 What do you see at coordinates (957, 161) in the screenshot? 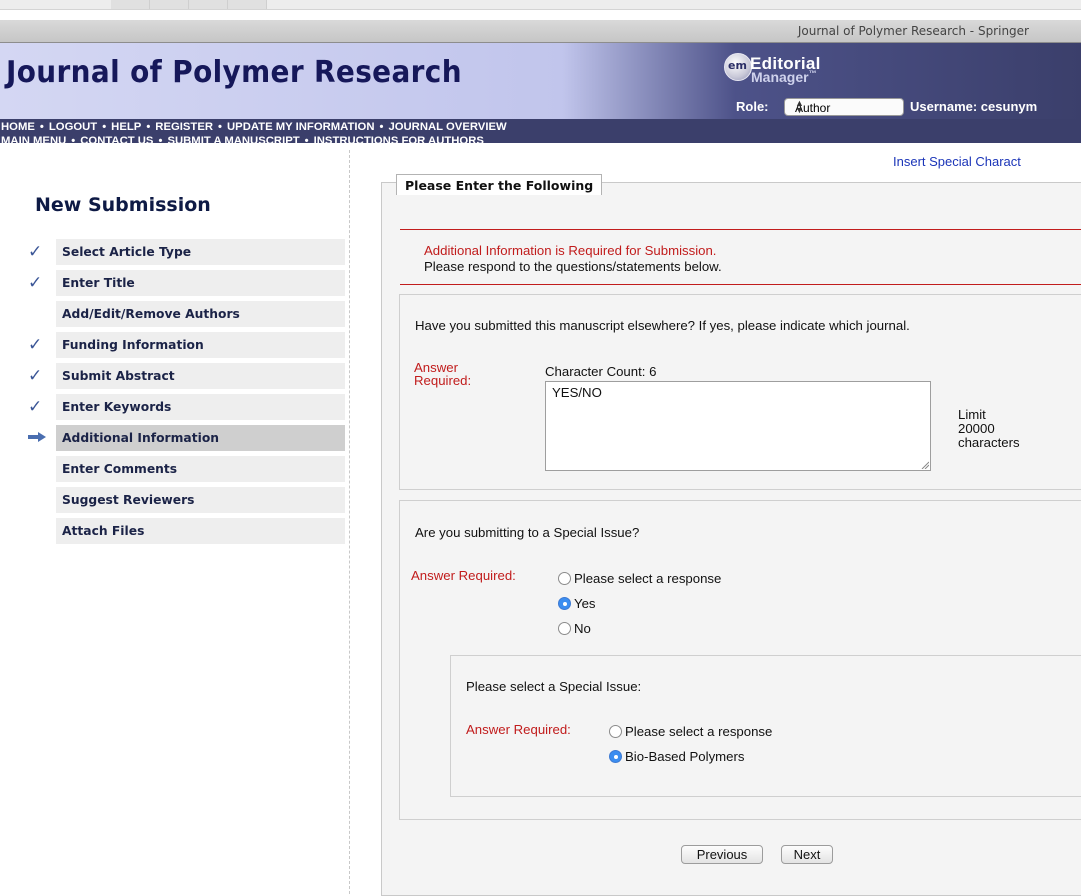
I see `insert-special-characters-link: Insert Special Charact` at bounding box center [957, 161].